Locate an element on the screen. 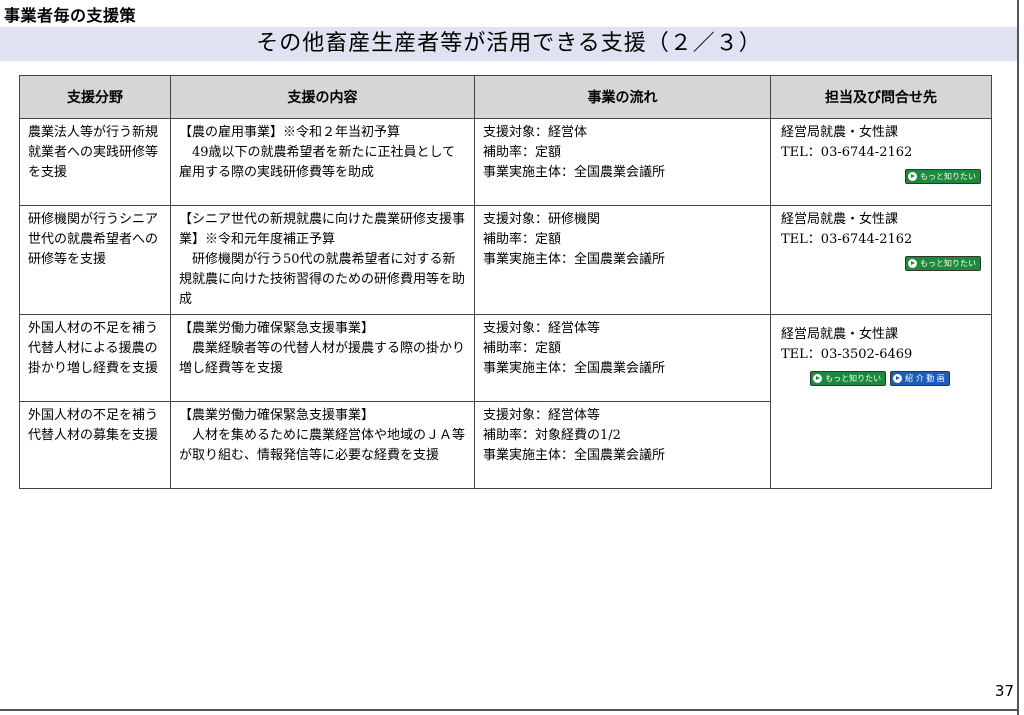 The height and width of the screenshot is (715, 1024). flow-target: 支援対象：経営体 is located at coordinates (535, 132).